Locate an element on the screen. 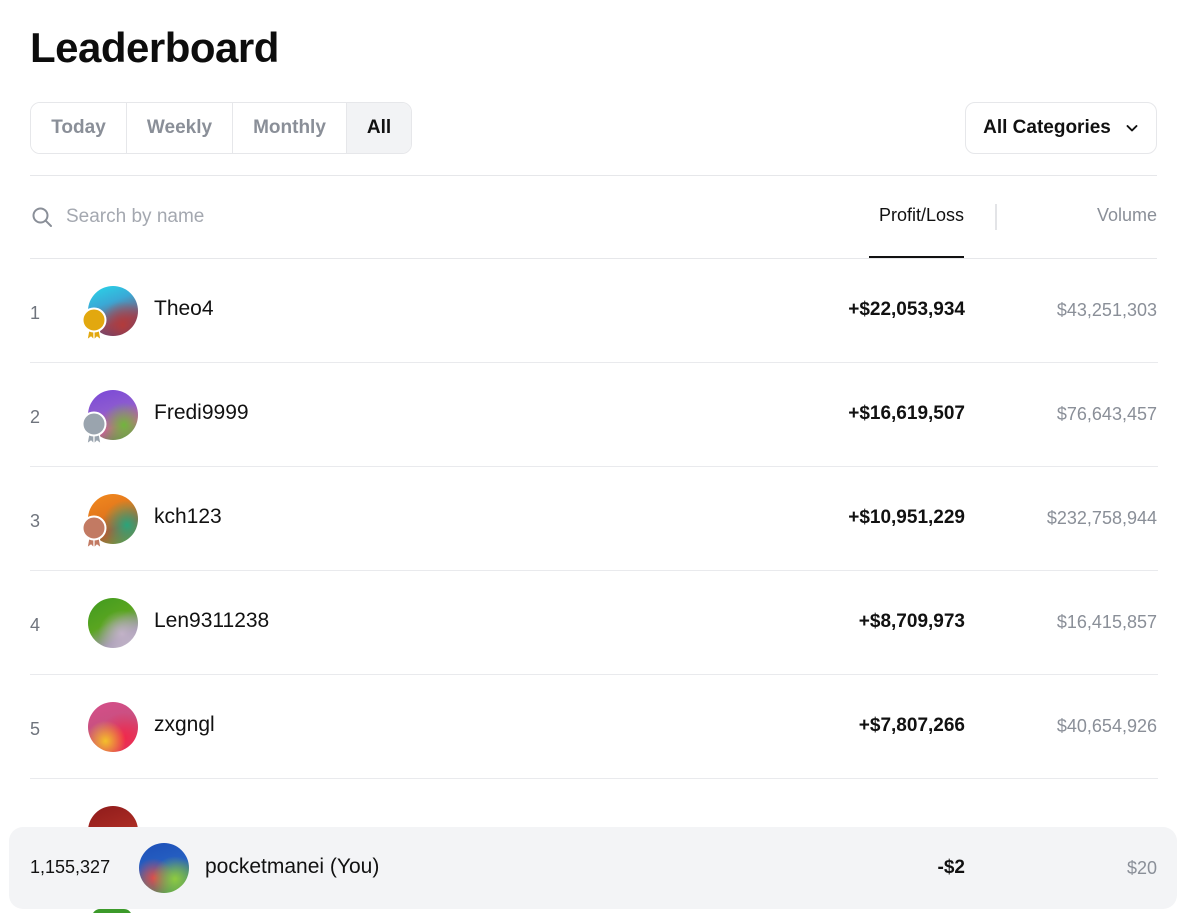  category-dropdown: All Categories is located at coordinates (1061, 128).